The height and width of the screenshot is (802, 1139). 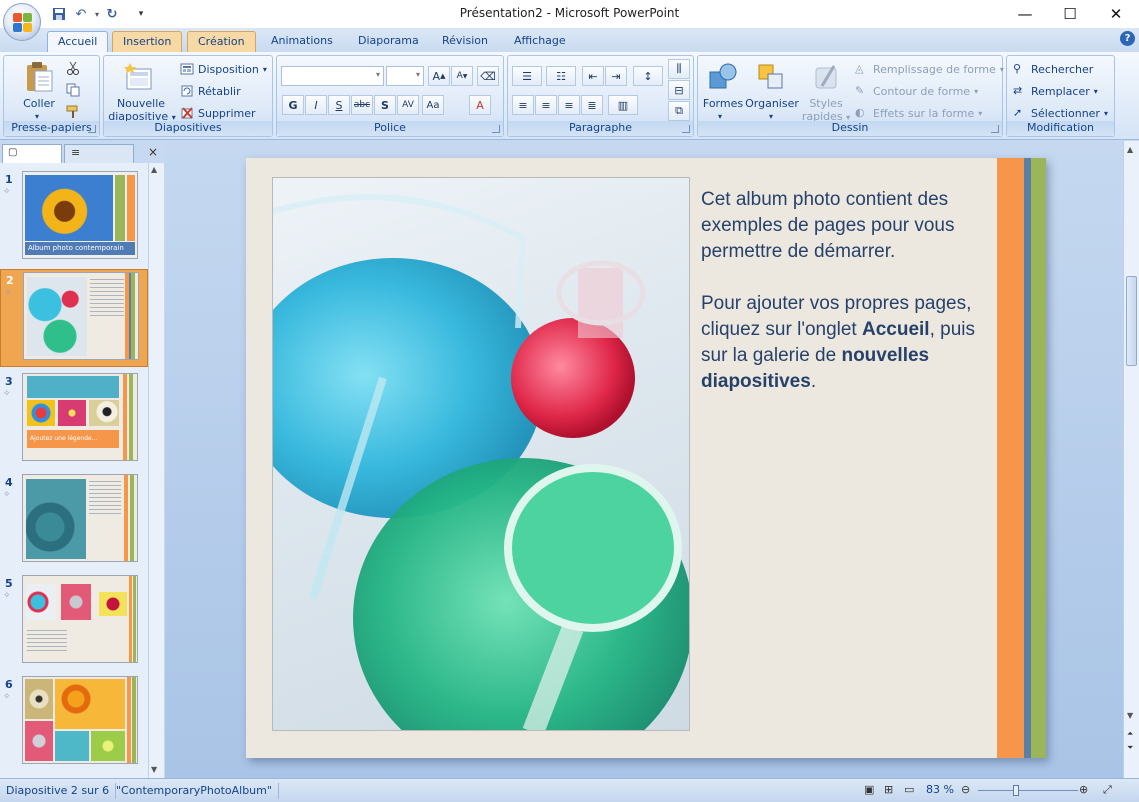 What do you see at coordinates (616, 76) in the screenshot?
I see `increase-indent-icon: ⇥` at bounding box center [616, 76].